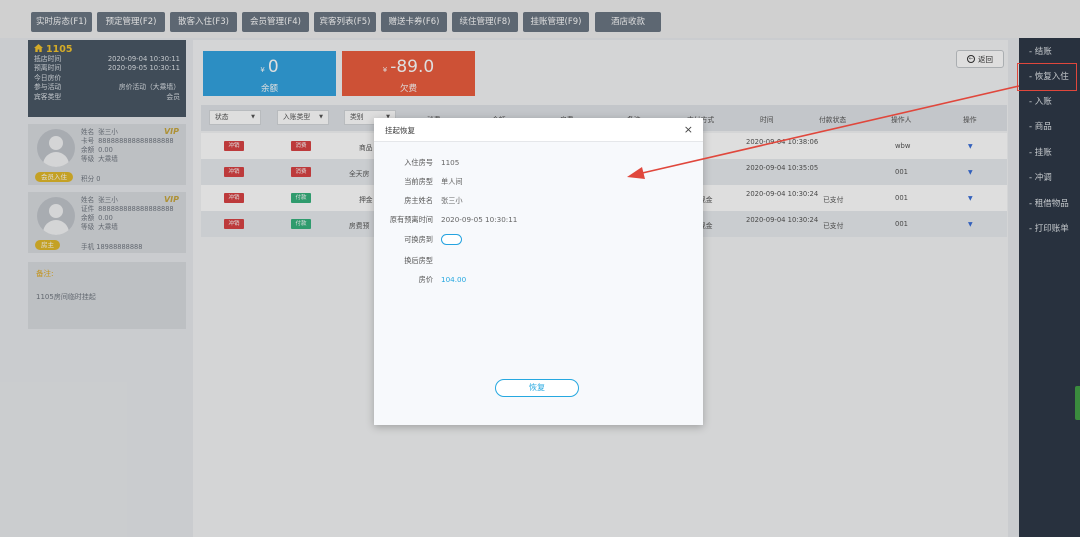  What do you see at coordinates (432, 162) in the screenshot?
I see `field-room-number: 入住房号 1105` at bounding box center [432, 162].